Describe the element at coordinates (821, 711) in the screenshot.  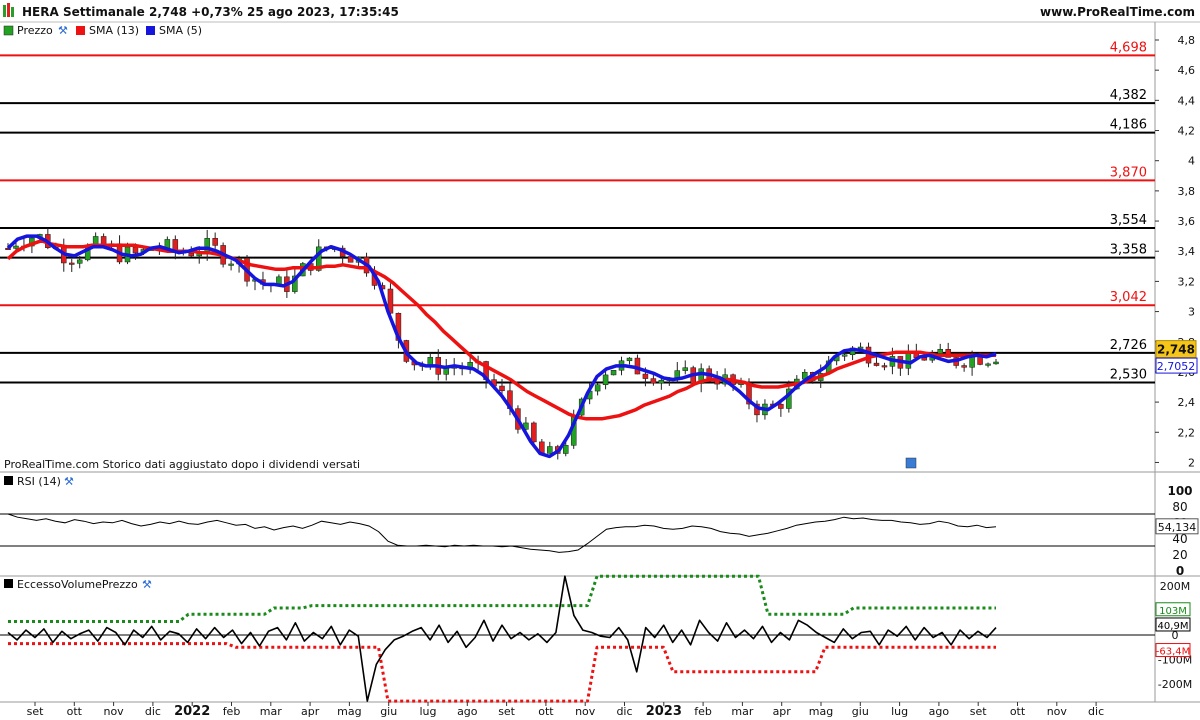
I see `x-tick-label: mag` at that location.